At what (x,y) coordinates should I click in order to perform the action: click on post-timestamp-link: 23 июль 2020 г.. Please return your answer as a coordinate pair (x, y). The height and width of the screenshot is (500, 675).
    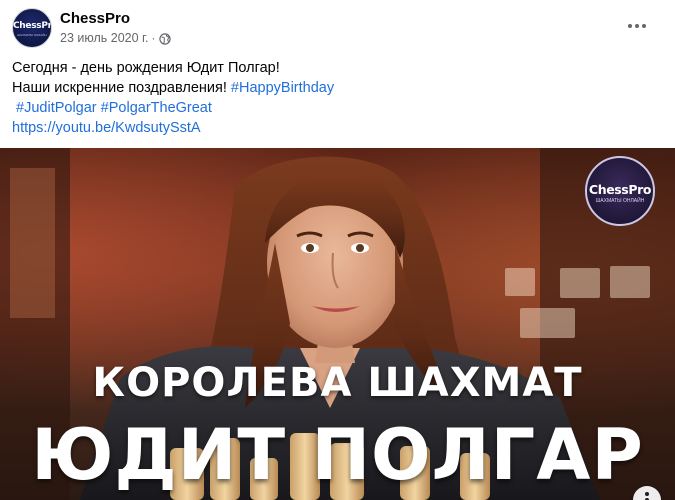
    Looking at the image, I should click on (104, 38).